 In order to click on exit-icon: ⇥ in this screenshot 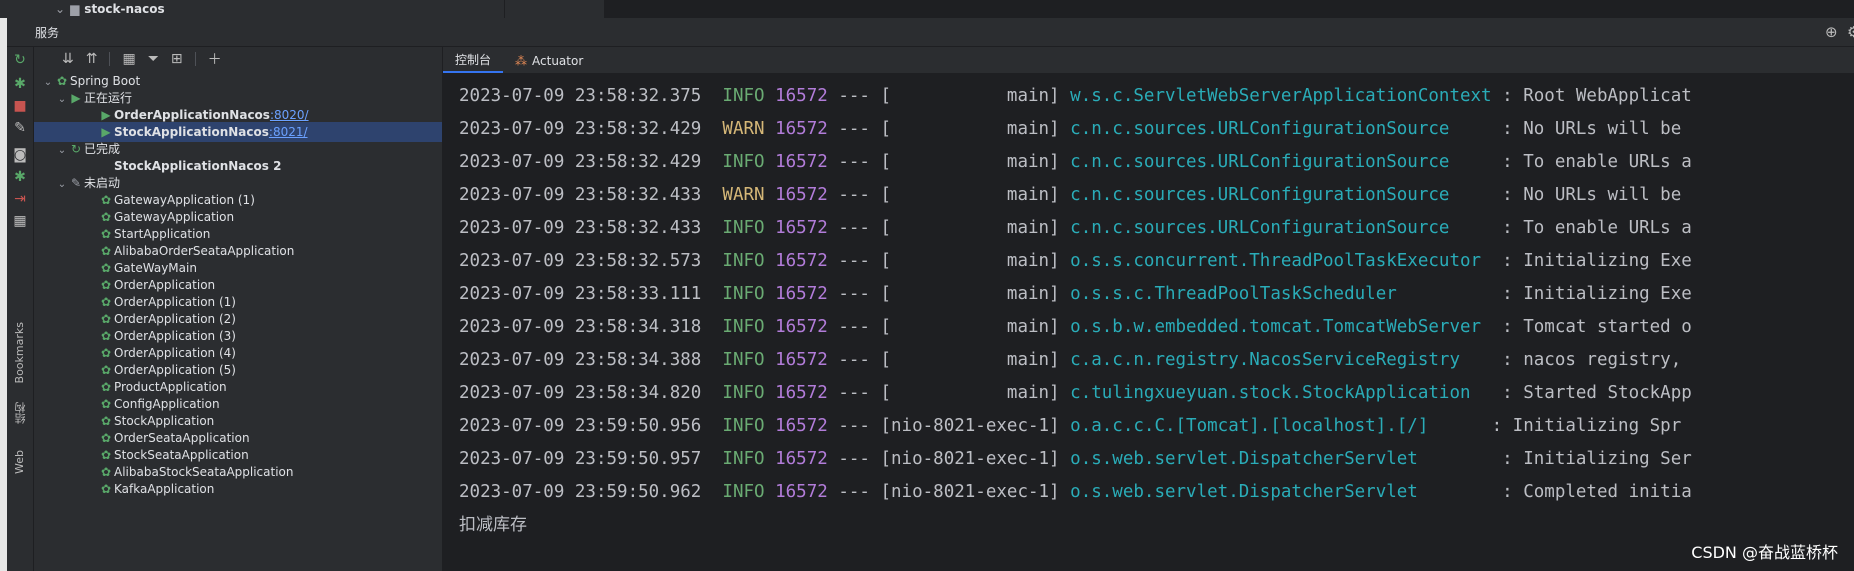, I will do `click(20, 199)`.